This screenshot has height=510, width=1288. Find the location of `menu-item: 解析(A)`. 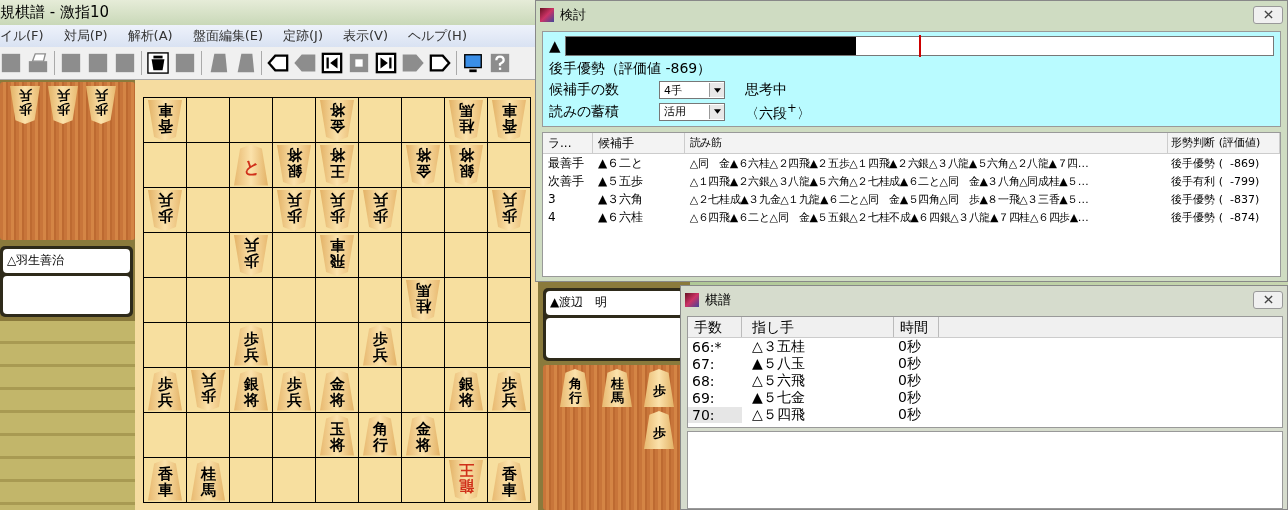

menu-item: 解析(A) is located at coordinates (150, 36).